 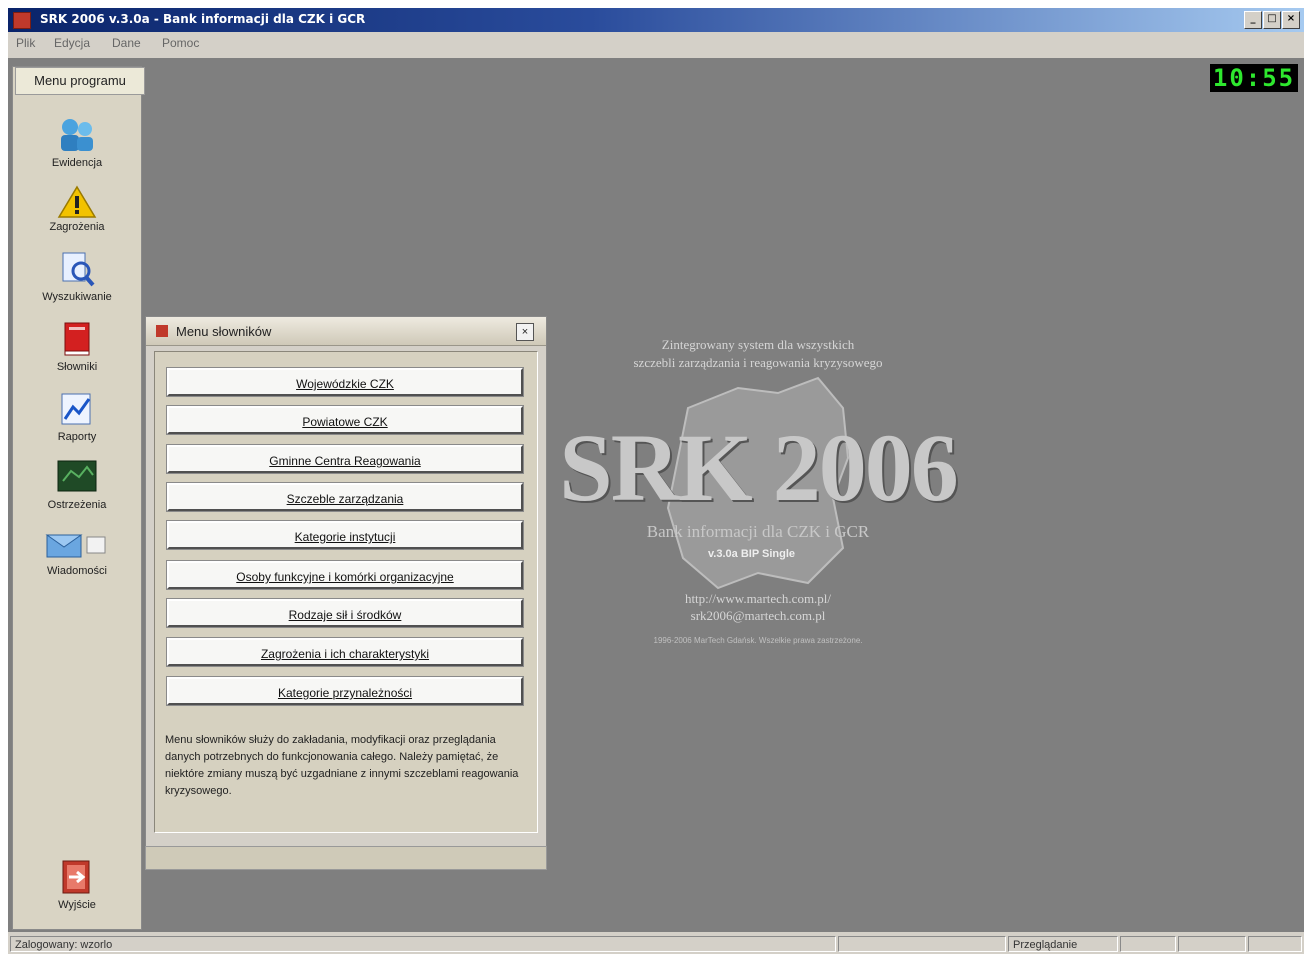 I want to click on sidebar-item-raporty: Raporty, so click(x=77, y=416).